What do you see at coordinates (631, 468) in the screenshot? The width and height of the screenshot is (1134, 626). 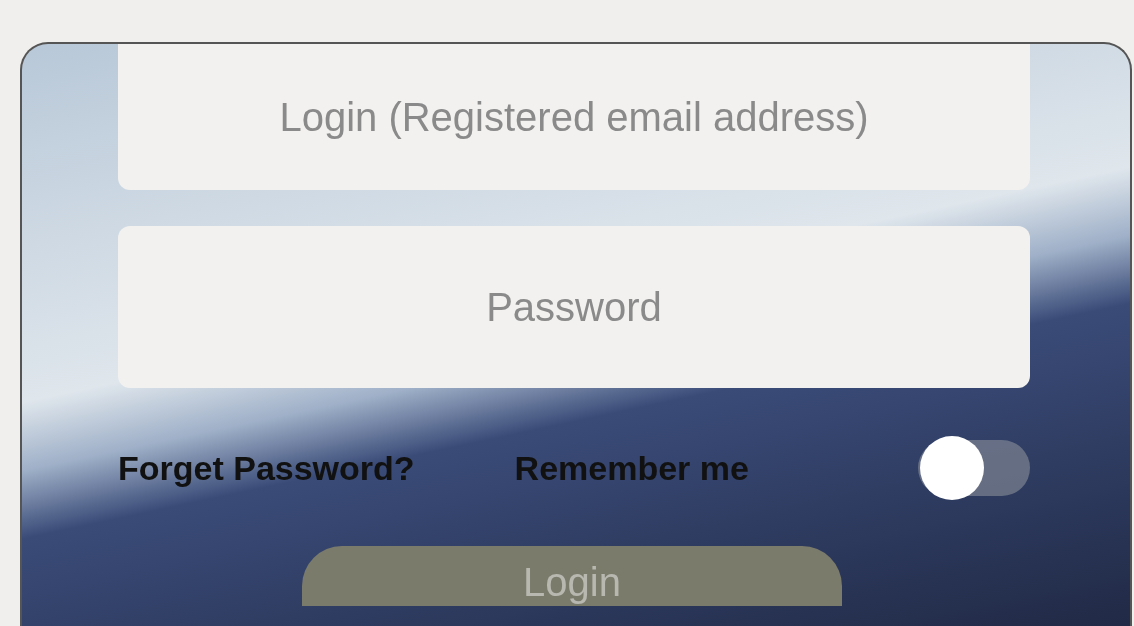 I see `remember-me-label: Remember me` at bounding box center [631, 468].